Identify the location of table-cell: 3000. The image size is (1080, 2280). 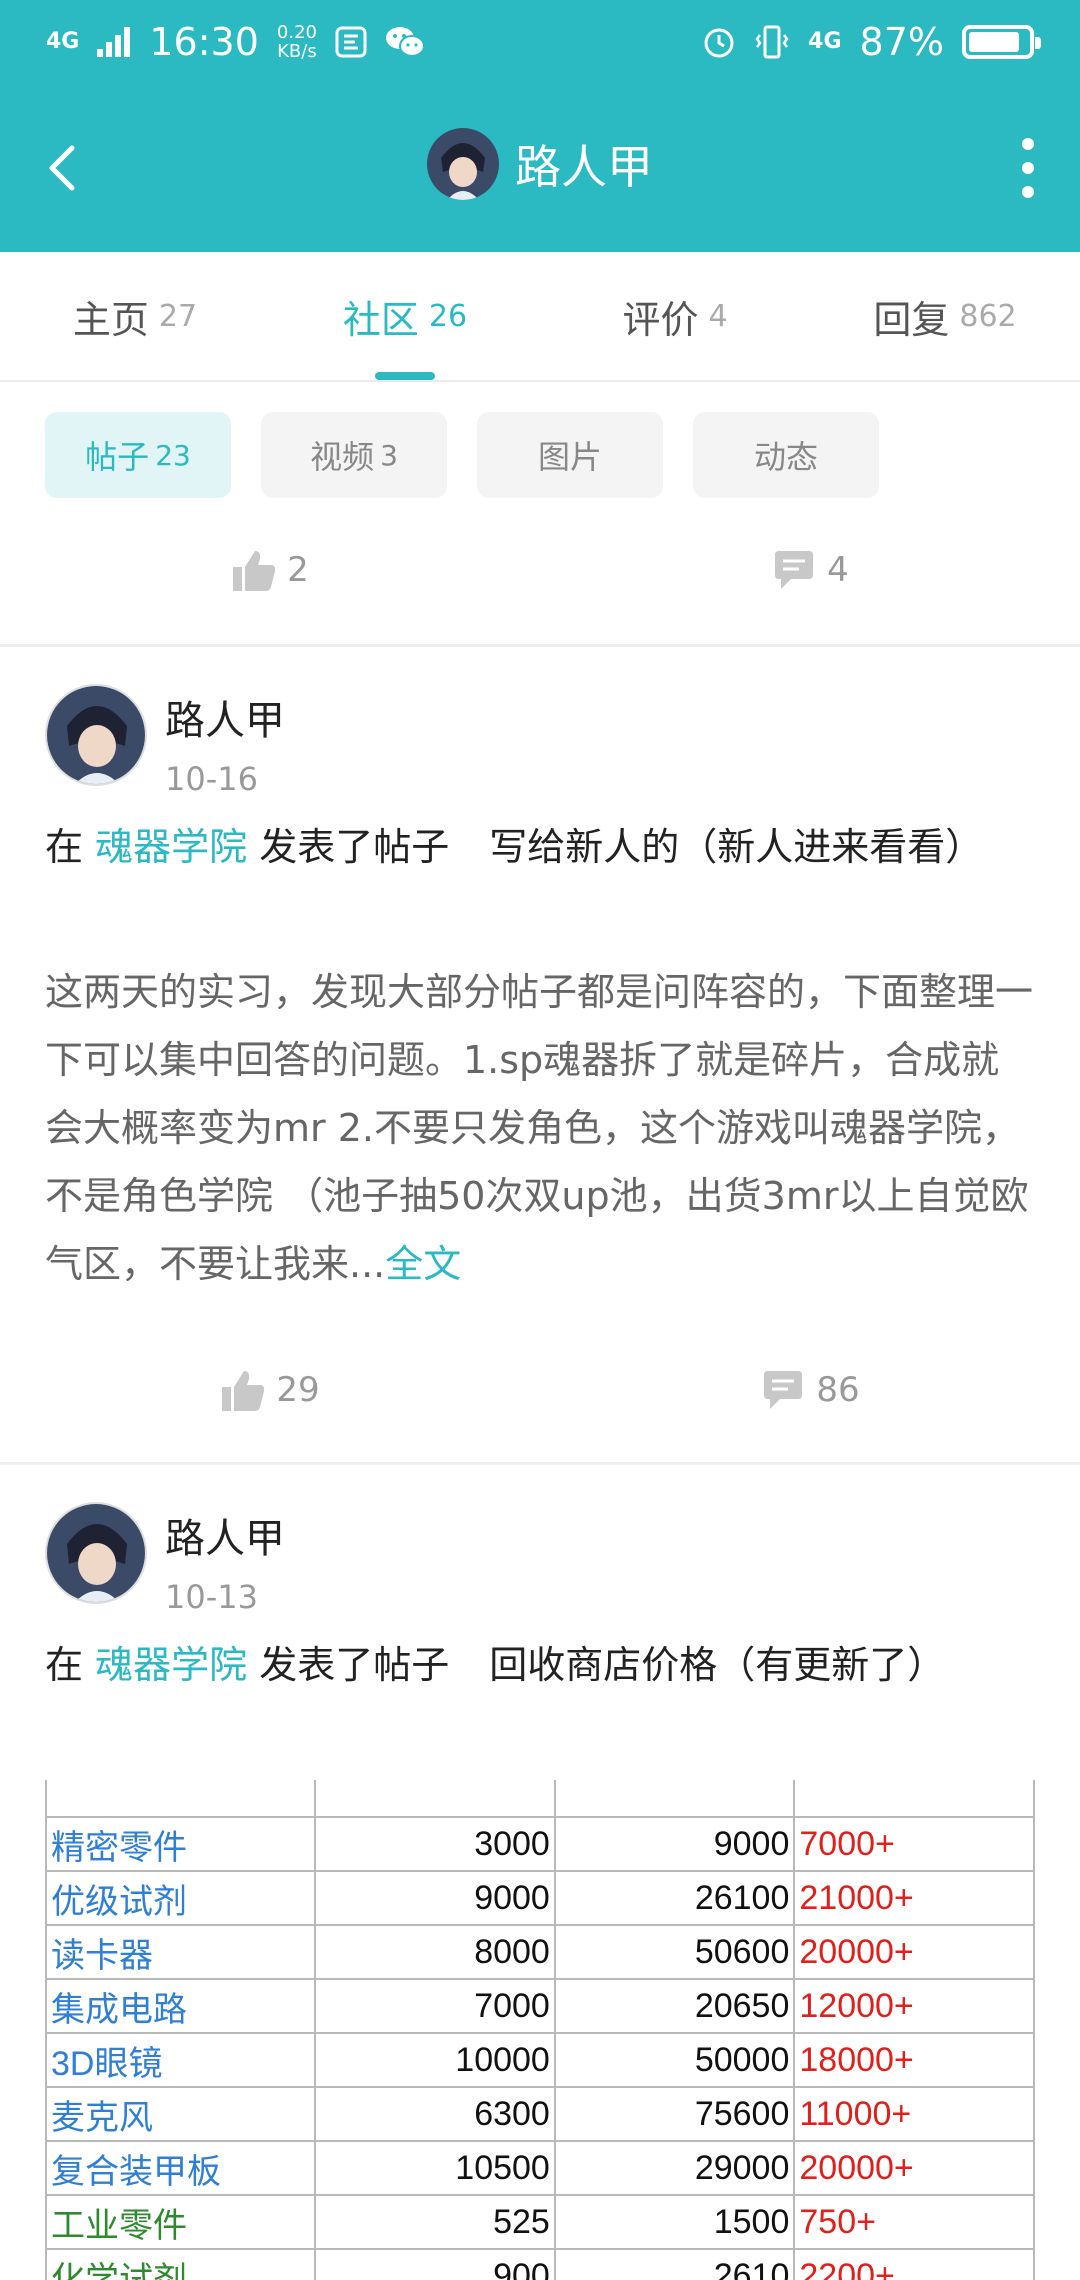
(435, 1844).